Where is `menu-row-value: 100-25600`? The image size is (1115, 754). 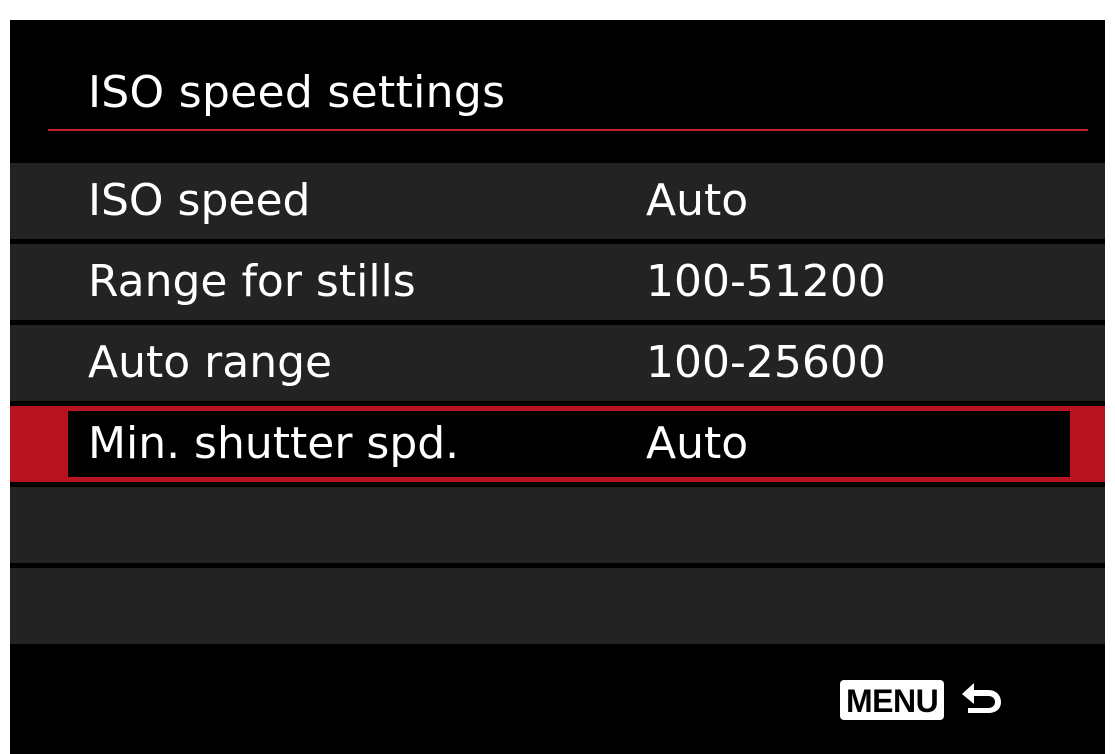 menu-row-value: 100-25600 is located at coordinates (766, 362).